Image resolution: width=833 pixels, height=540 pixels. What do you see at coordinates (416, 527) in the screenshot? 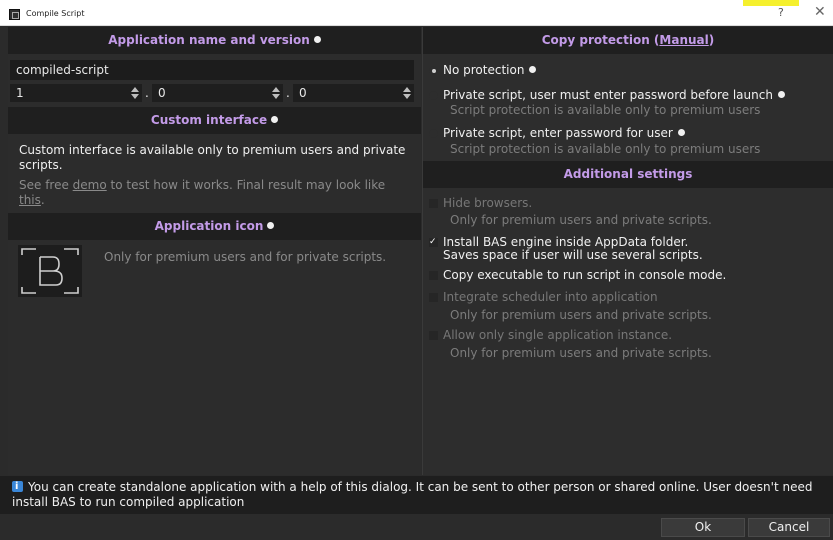
I see `dialog-footer: Ok Cancel` at bounding box center [416, 527].